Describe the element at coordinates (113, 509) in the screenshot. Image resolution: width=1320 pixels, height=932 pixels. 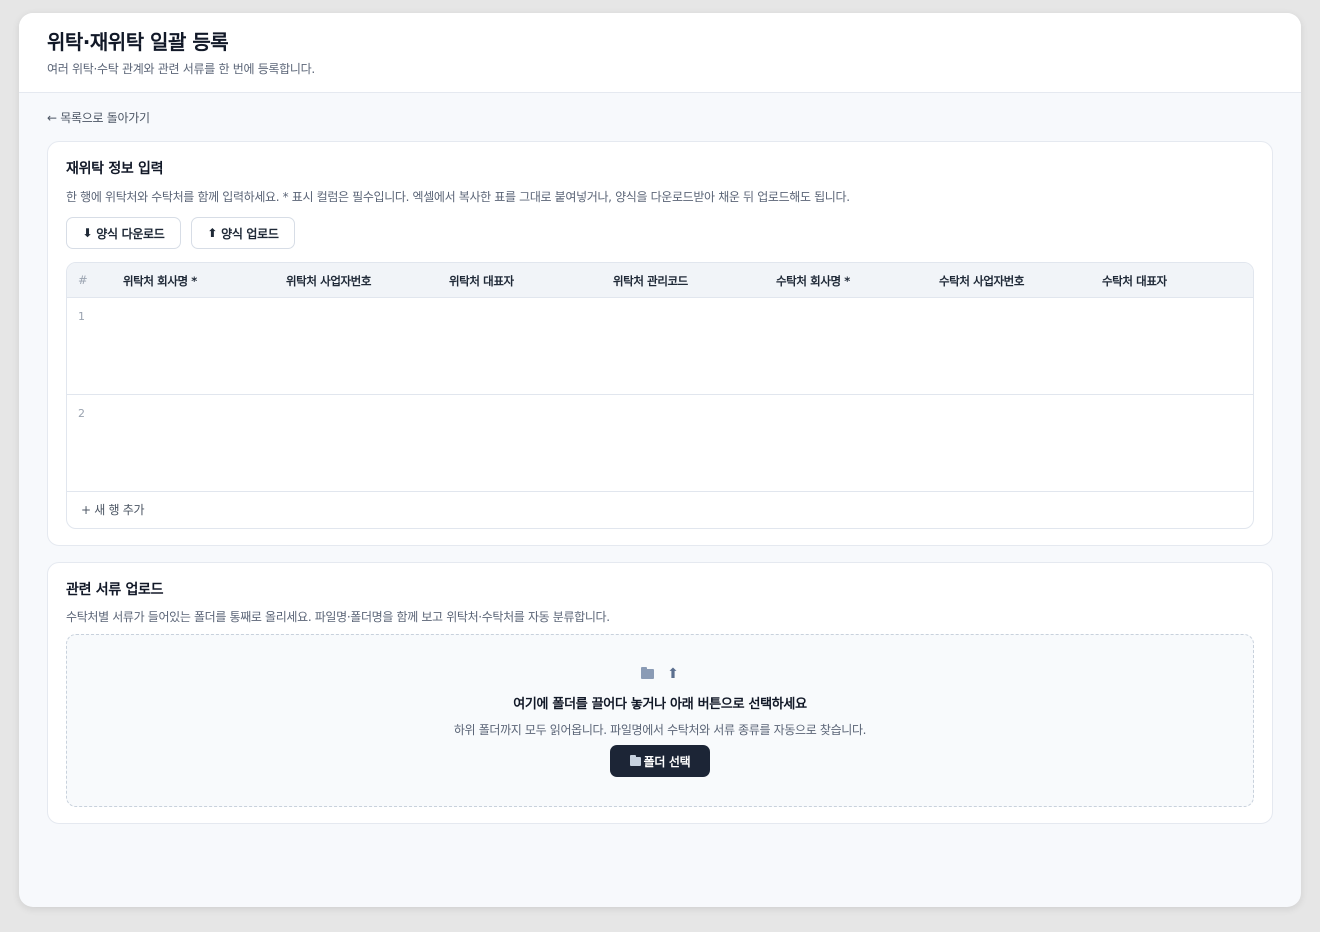
I see `add-row-button: + 새 행 추가` at that location.